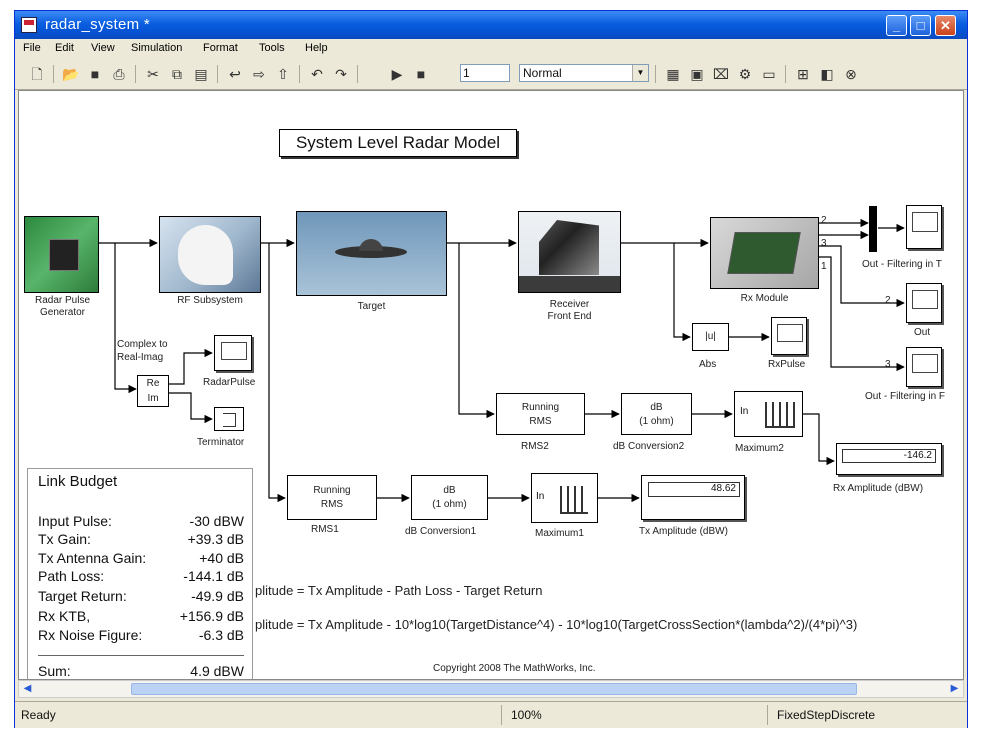  Describe the element at coordinates (64, 48) in the screenshot. I see `menu-edit: Edit` at that location.